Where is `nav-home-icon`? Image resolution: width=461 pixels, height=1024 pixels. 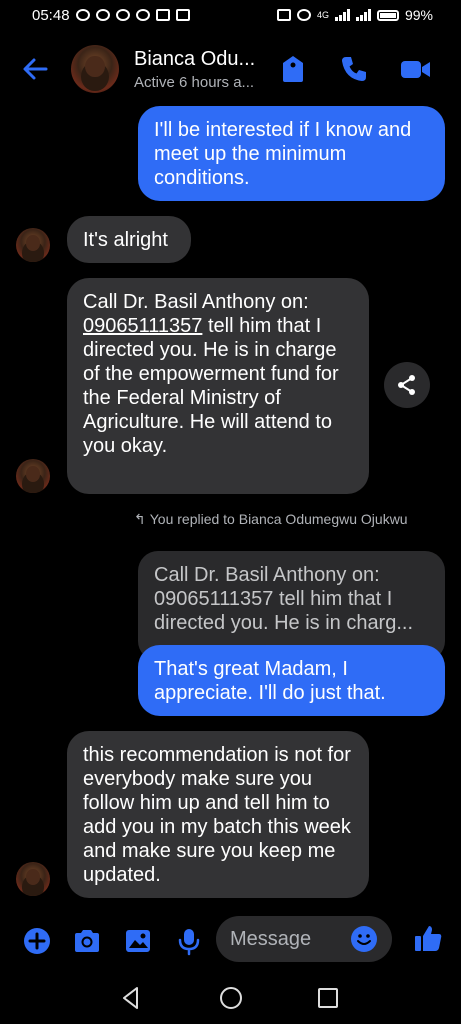
nav-home-icon is located at coordinates (231, 998).